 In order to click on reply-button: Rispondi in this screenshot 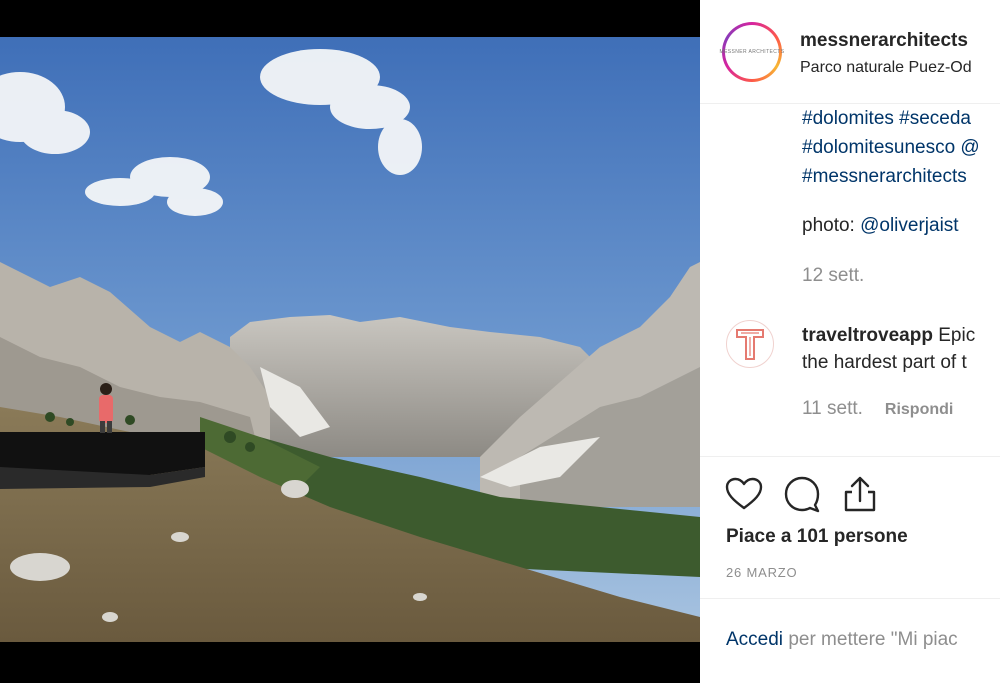, I will do `click(919, 409)`.